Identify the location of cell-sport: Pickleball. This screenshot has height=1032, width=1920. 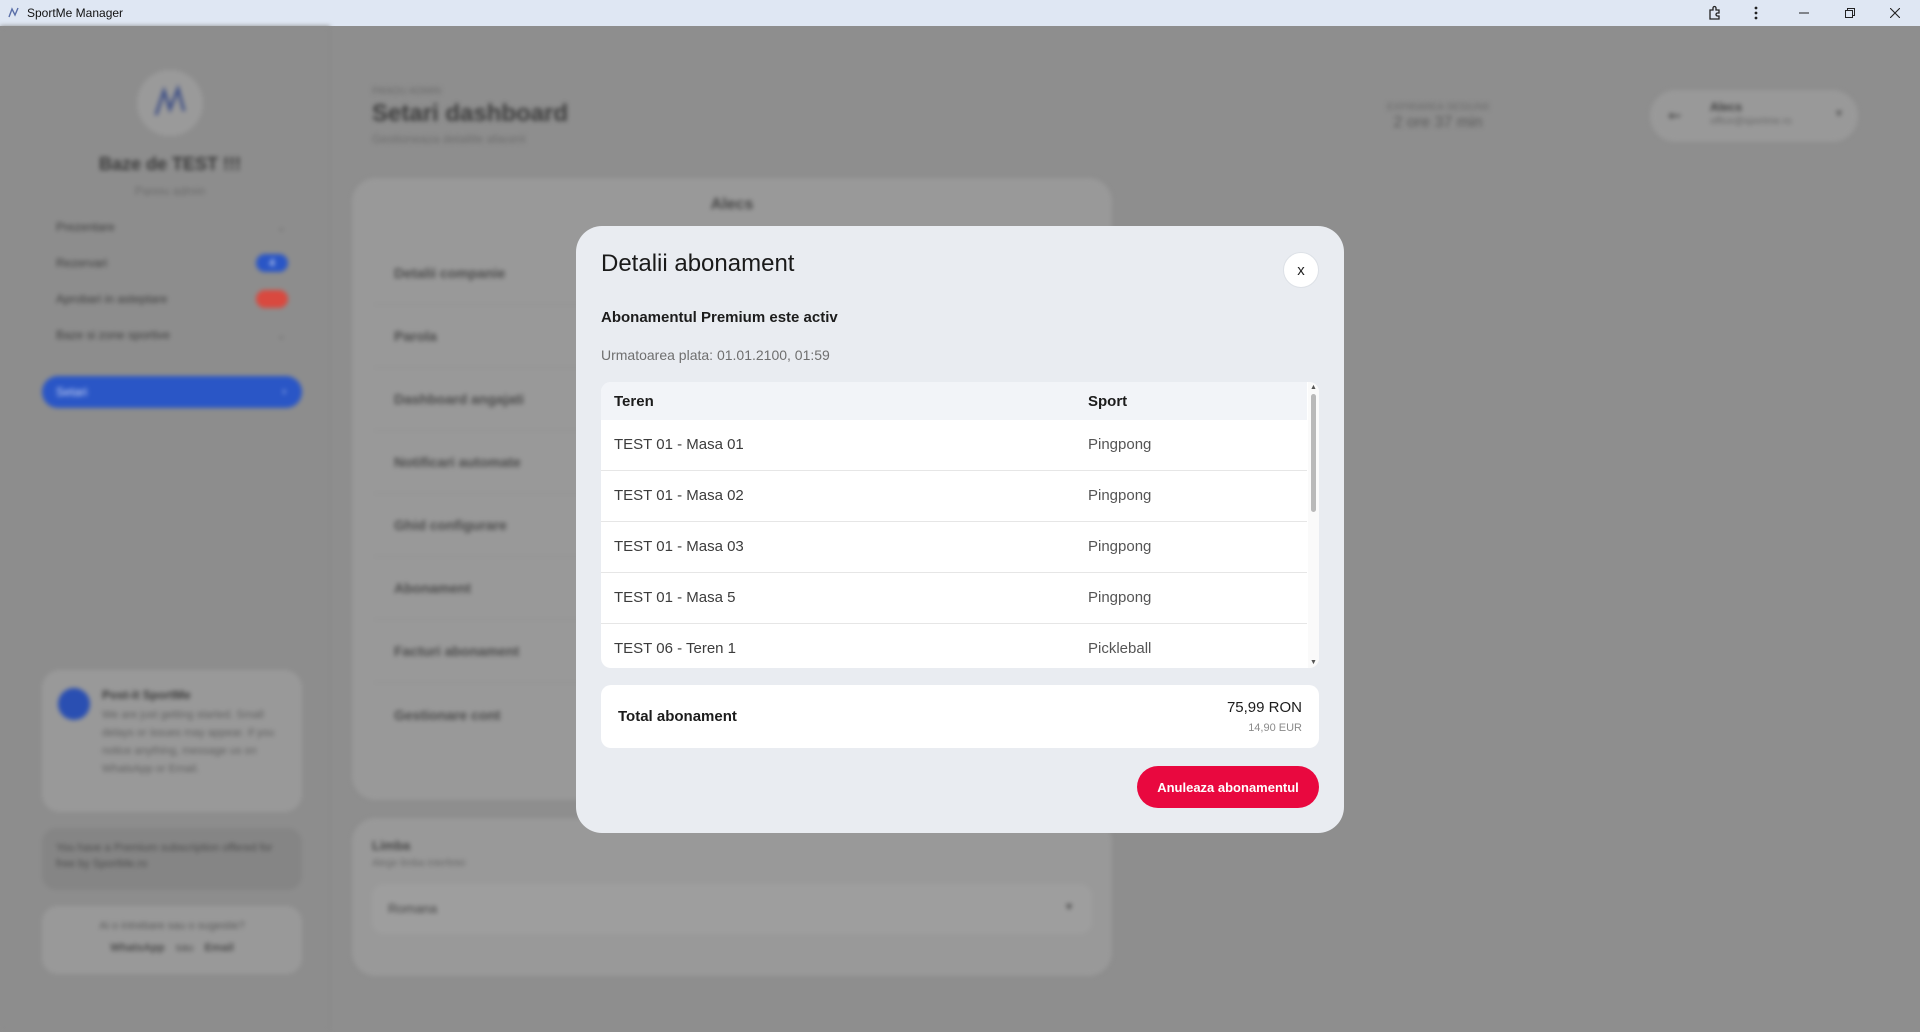
(1120, 648).